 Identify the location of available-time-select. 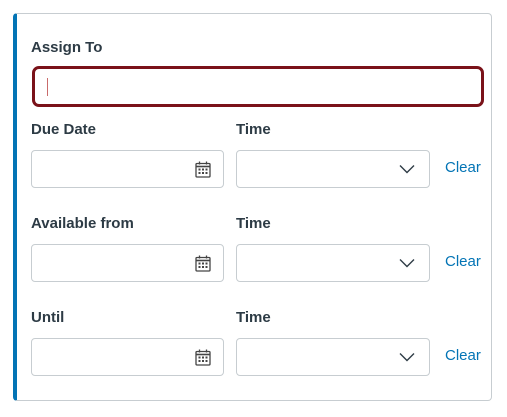
(333, 263).